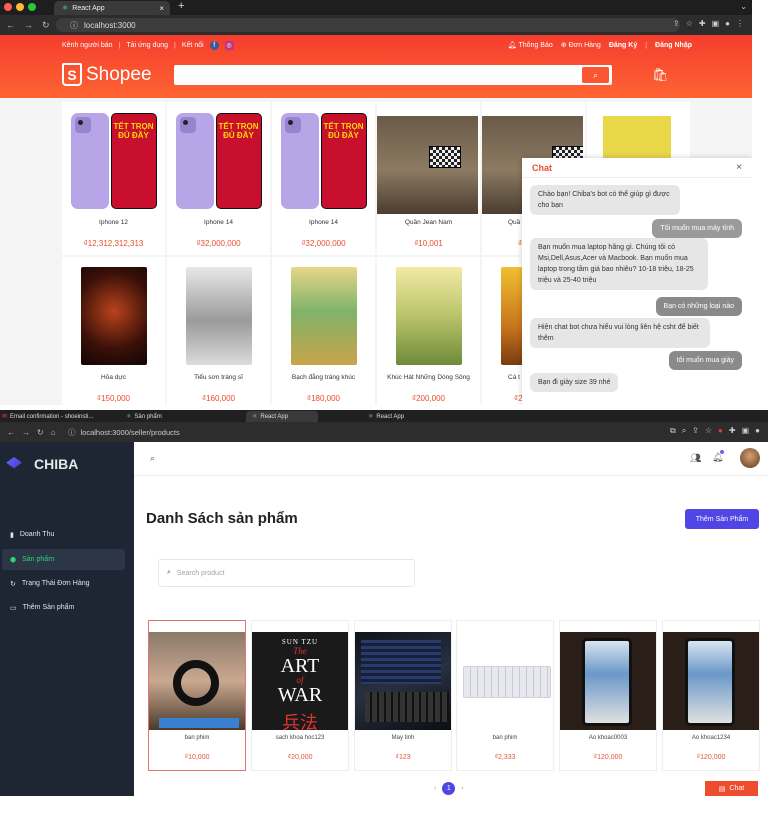 Image resolution: width=776 pixels, height=823 pixels. I want to click on window-controls, so click(20, 7).